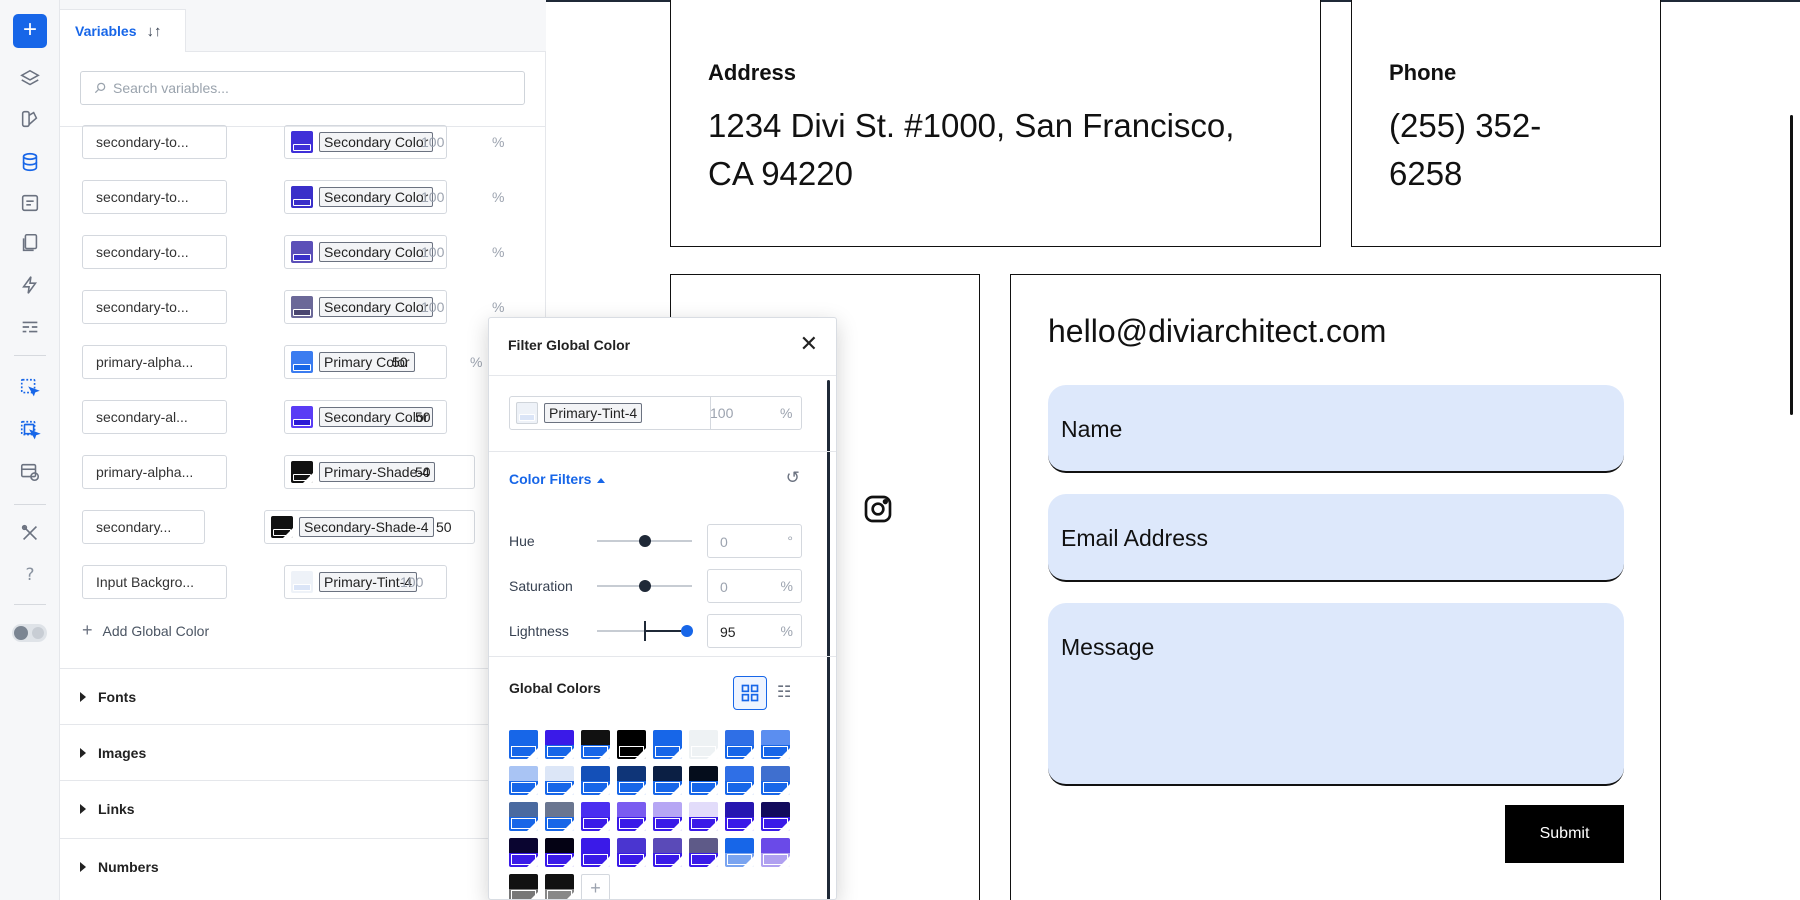 This screenshot has width=1800, height=900. Describe the element at coordinates (30, 430) in the screenshot. I see `multi-select-icon` at that location.